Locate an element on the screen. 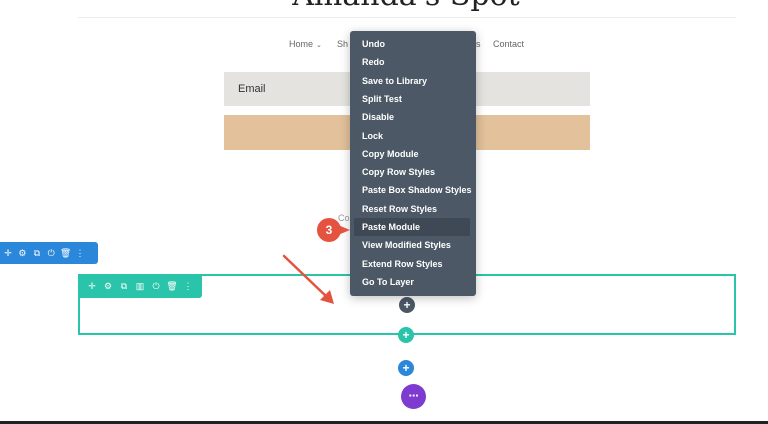 The height and width of the screenshot is (424, 768). menu-item-undo: Undo is located at coordinates (412, 44).